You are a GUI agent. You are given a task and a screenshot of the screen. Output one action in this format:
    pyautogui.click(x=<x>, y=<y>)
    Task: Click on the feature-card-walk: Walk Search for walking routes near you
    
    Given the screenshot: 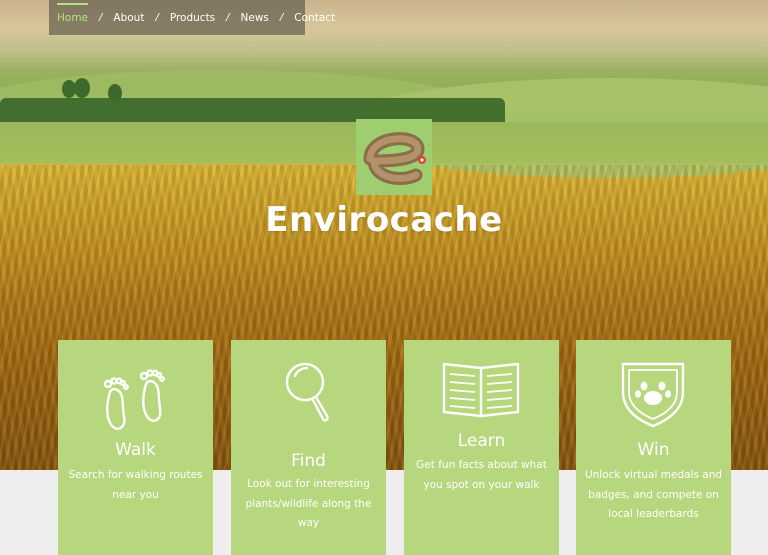 What is the action you would take?
    pyautogui.click(x=135, y=447)
    